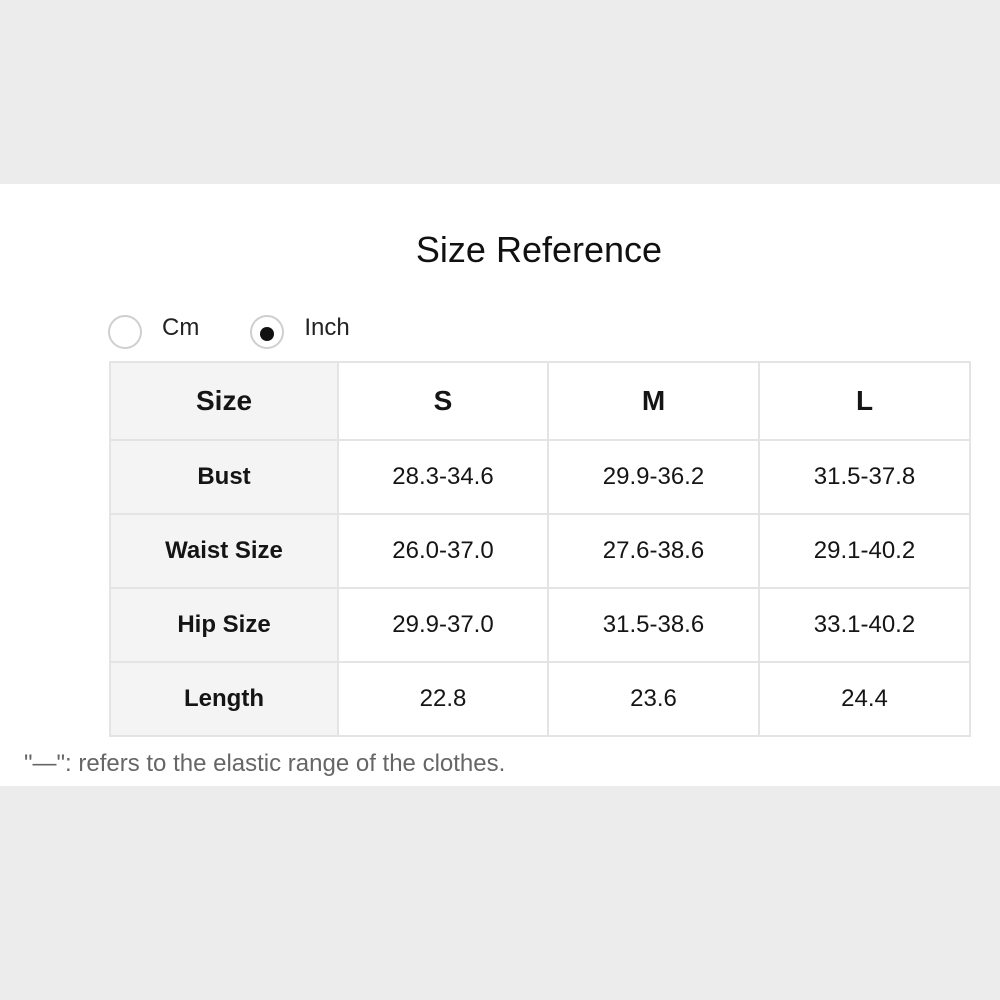 The height and width of the screenshot is (1000, 1000). I want to click on table-row: Hip Size 29.9-37.0 31.5-38.6 33.1-40.2, so click(540, 625).